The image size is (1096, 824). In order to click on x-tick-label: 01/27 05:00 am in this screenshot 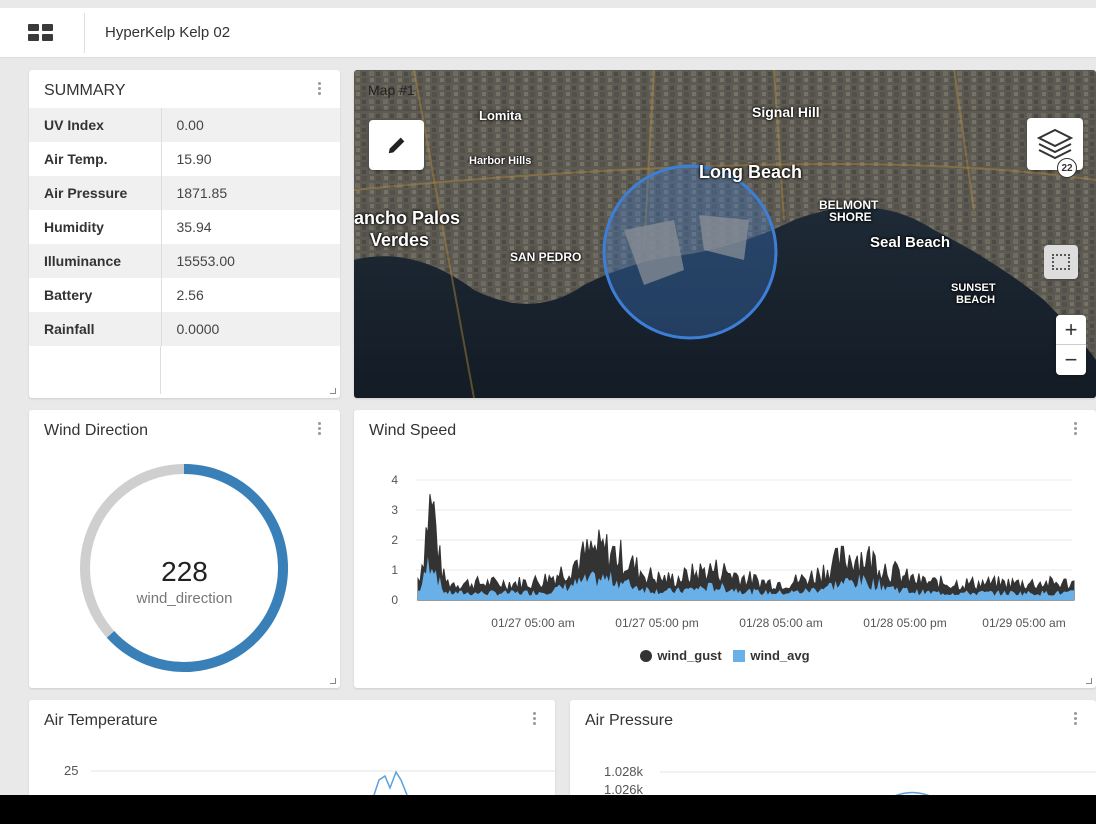, I will do `click(532, 623)`.